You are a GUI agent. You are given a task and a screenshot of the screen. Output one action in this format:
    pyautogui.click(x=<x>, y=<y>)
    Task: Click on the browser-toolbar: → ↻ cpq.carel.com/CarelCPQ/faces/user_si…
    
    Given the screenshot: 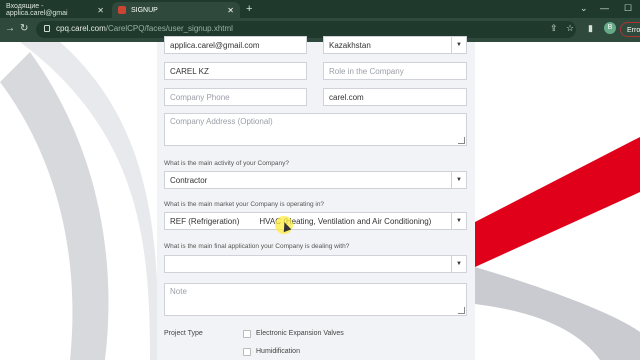 What is the action you would take?
    pyautogui.click(x=320, y=30)
    